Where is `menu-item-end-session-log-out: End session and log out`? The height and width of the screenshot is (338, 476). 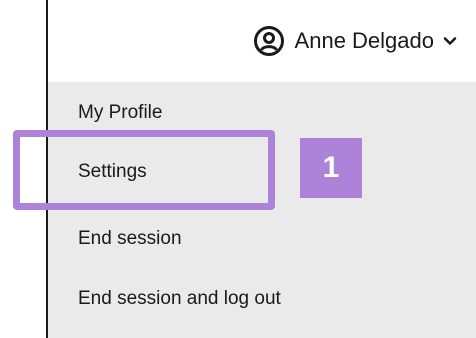 menu-item-end-session-log-out: End session and log out is located at coordinates (179, 299).